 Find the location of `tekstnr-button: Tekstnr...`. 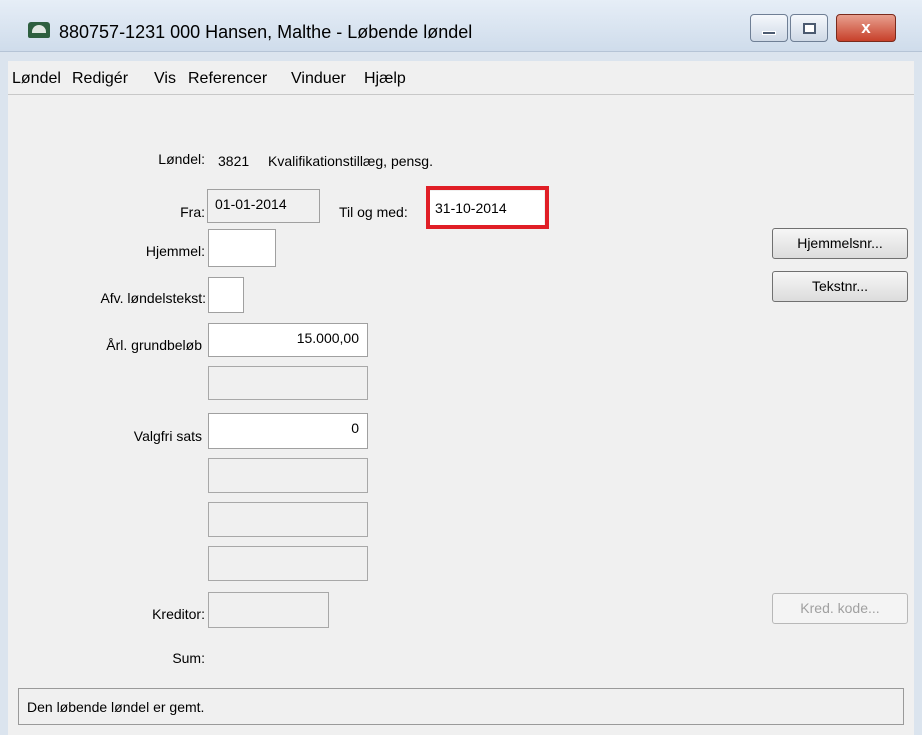

tekstnr-button: Tekstnr... is located at coordinates (840, 286).